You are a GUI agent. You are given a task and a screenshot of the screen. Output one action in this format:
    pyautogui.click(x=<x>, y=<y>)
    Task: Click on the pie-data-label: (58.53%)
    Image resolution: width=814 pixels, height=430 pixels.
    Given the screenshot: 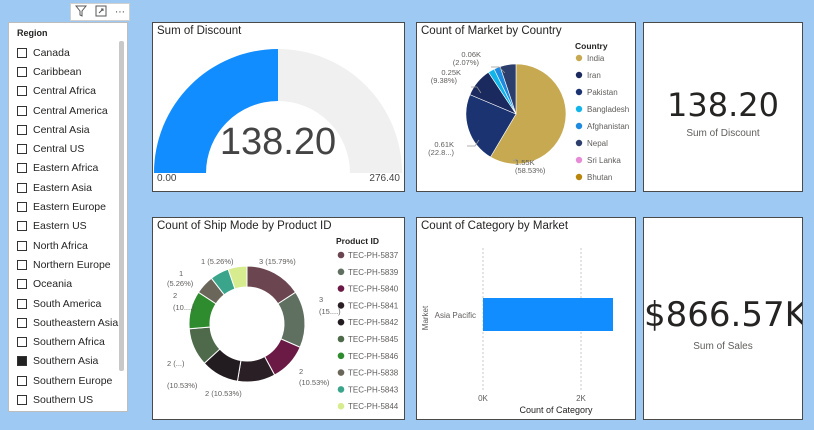 What is the action you would take?
    pyautogui.click(x=530, y=170)
    